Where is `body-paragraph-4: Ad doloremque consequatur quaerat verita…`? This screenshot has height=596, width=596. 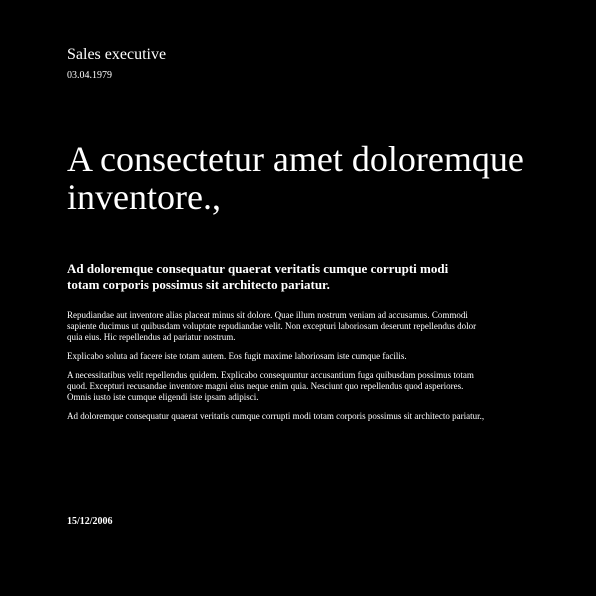 body-paragraph-4: Ad doloremque consequatur quaerat verita… is located at coordinates (276, 416).